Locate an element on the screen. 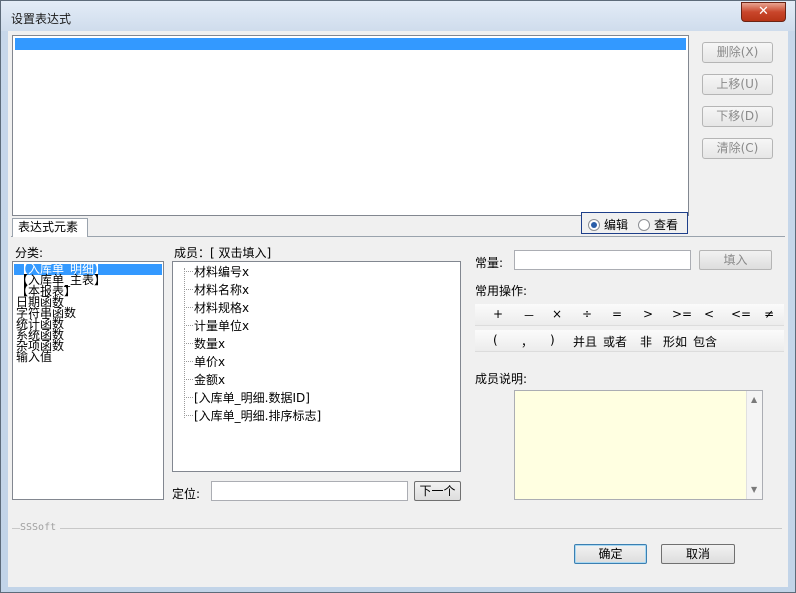 This screenshot has width=796, height=593. description-scrollbar: ▲ ▼ is located at coordinates (754, 445).